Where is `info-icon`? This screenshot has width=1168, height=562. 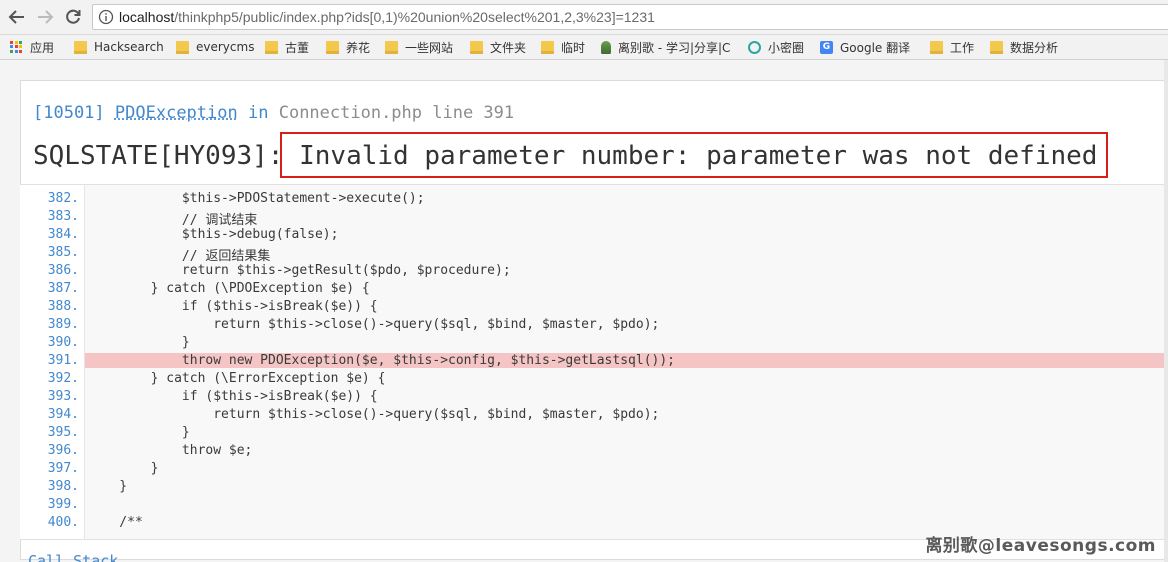 info-icon is located at coordinates (106, 17).